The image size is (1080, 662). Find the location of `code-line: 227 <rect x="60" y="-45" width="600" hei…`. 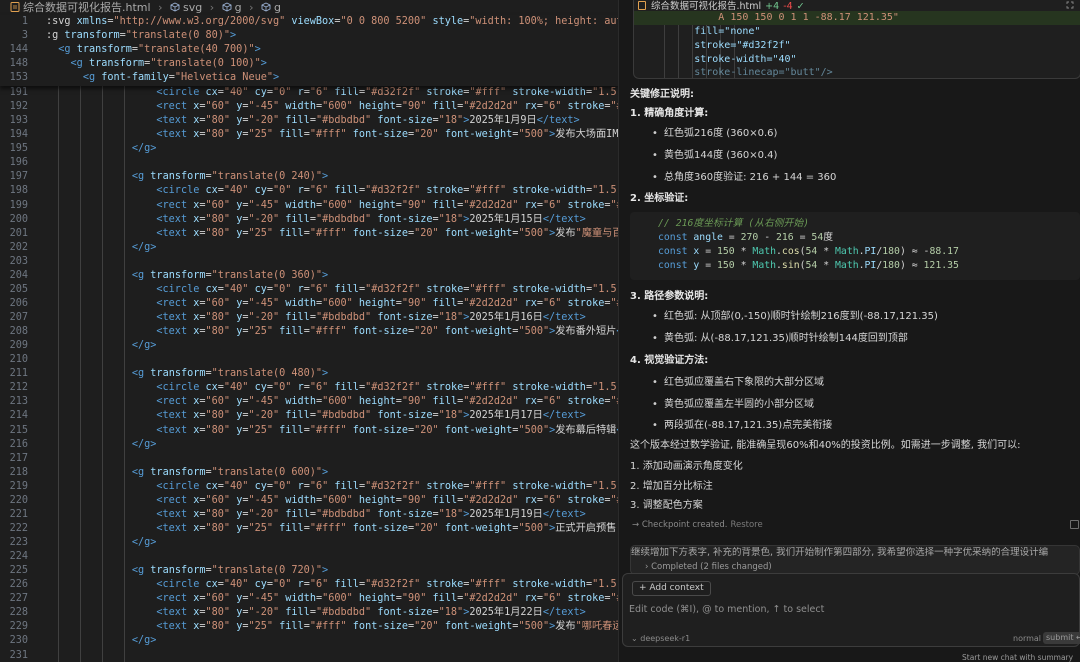

code-line: 227 <rect x="60" y="-45" width="600" hei… is located at coordinates (309, 599).